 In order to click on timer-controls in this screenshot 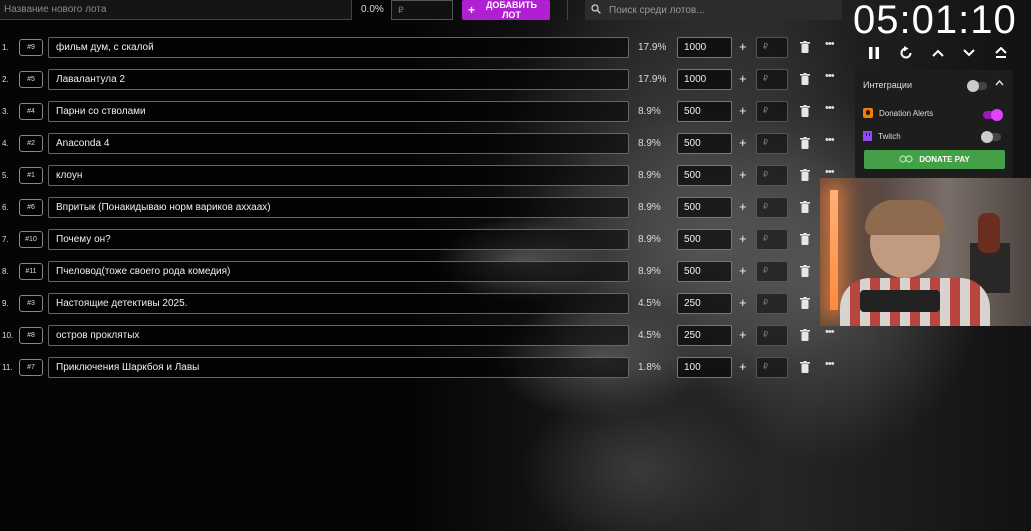, I will do `click(937, 53)`.